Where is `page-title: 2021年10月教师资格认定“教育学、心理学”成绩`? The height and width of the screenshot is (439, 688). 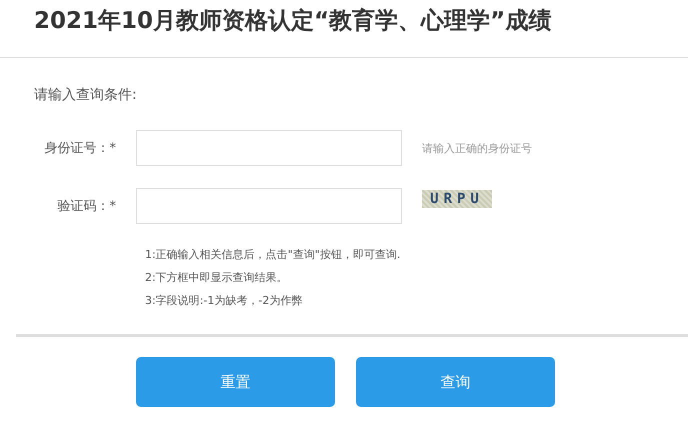
page-title: 2021年10月教师资格认定“教育学、心理学”成绩 is located at coordinates (292, 21).